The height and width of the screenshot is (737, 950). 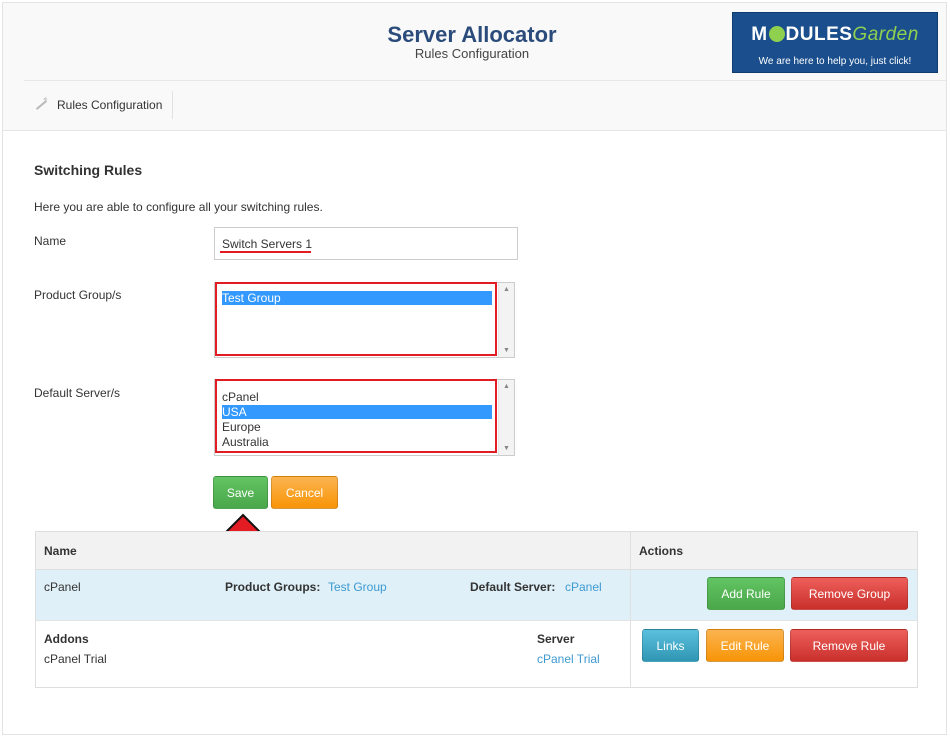 I want to click on nav-item-label: Rules Configuration, so click(x=110, y=105).